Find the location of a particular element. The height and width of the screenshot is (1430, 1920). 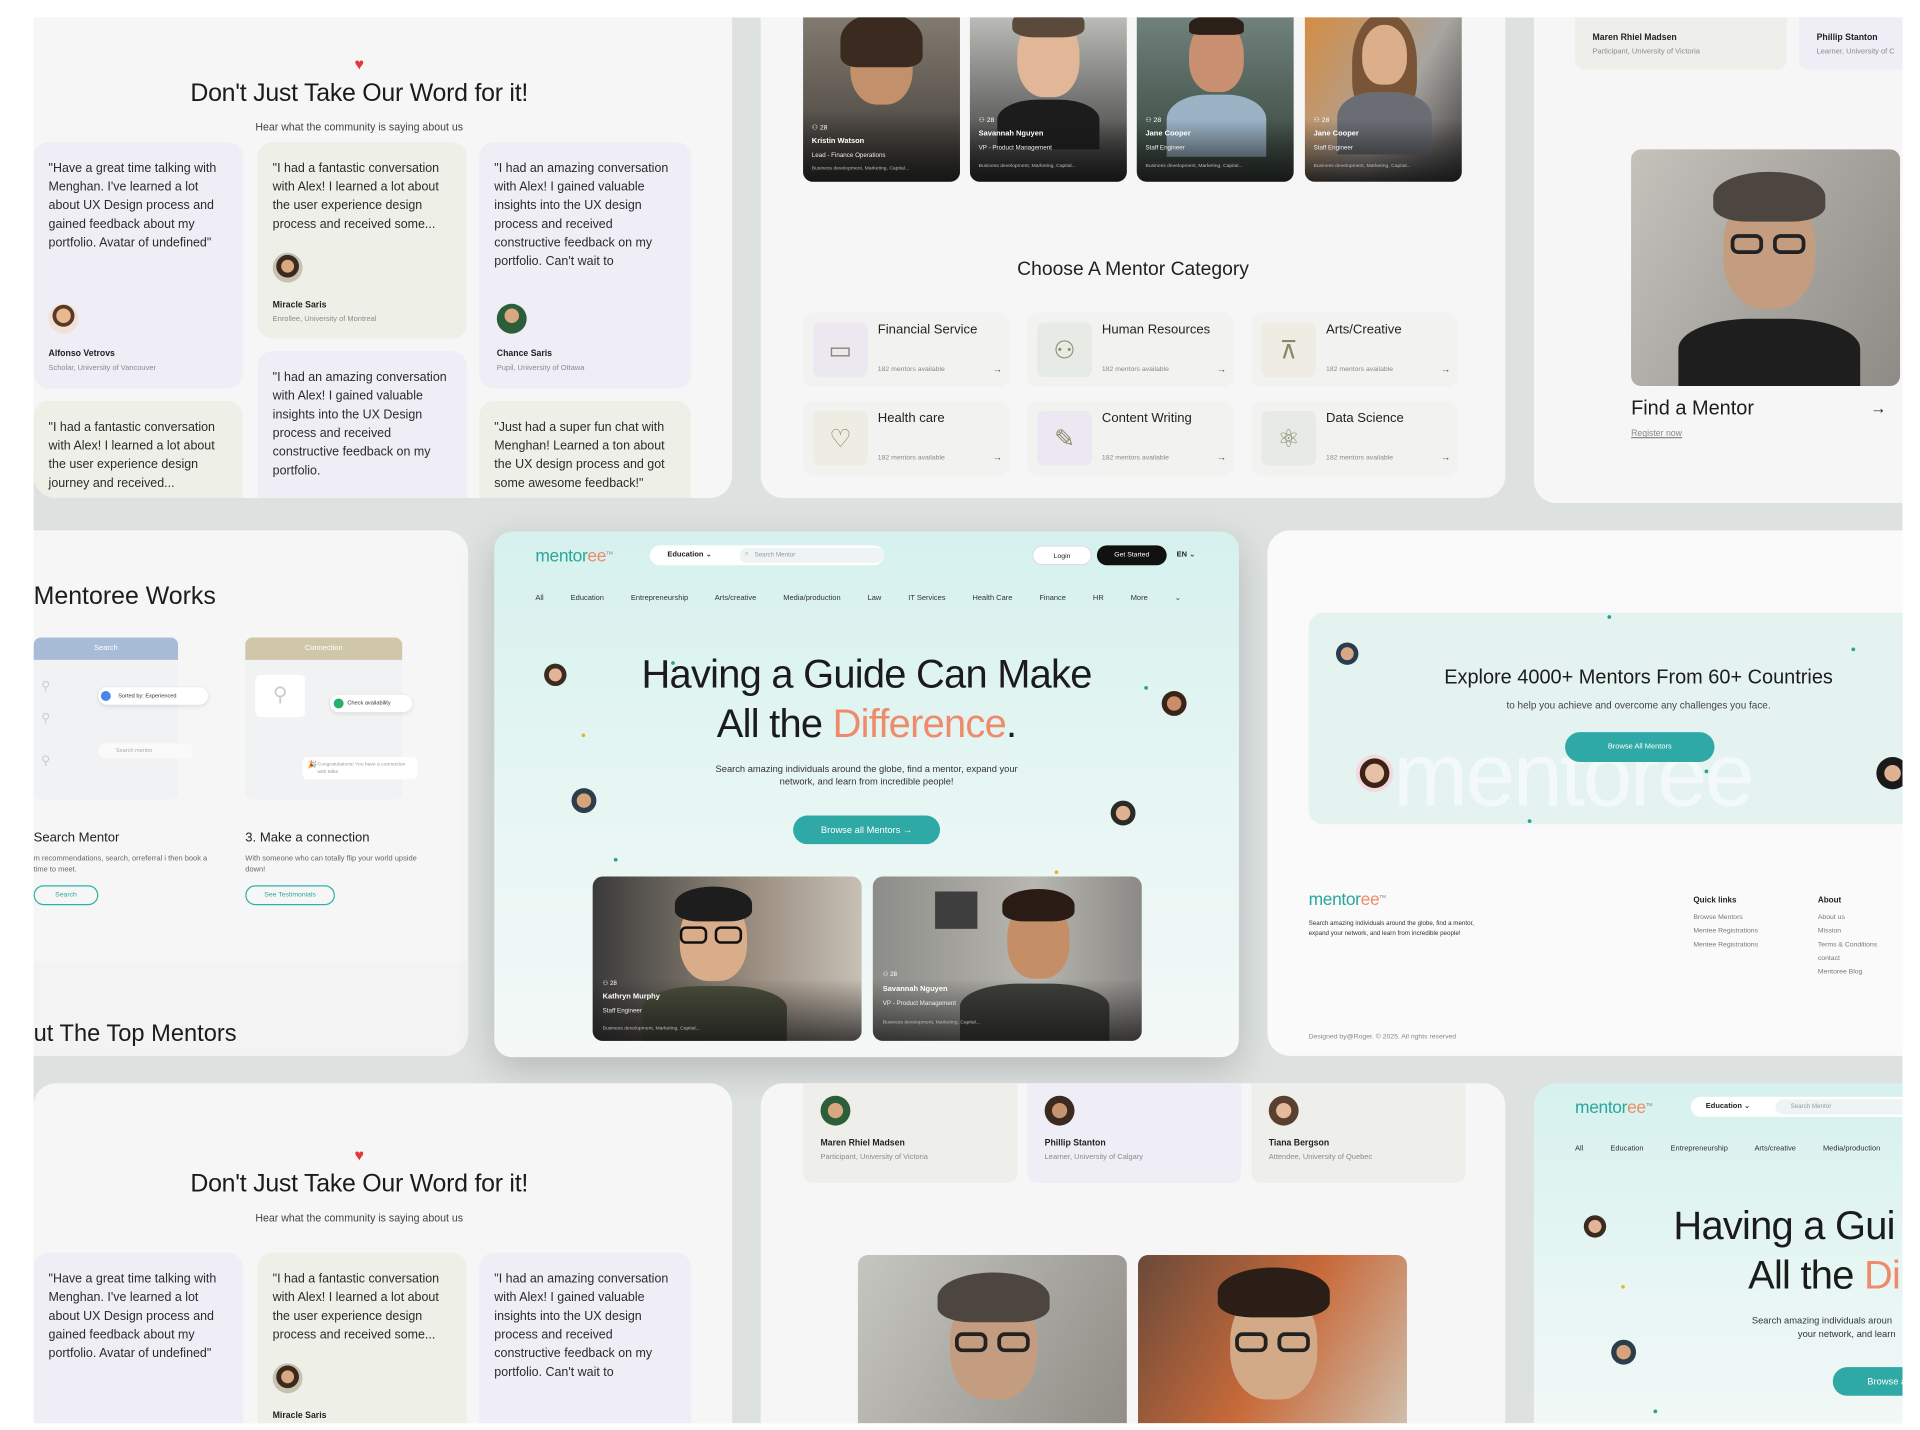

get-started-button: Get Started is located at coordinates (1131, 555).